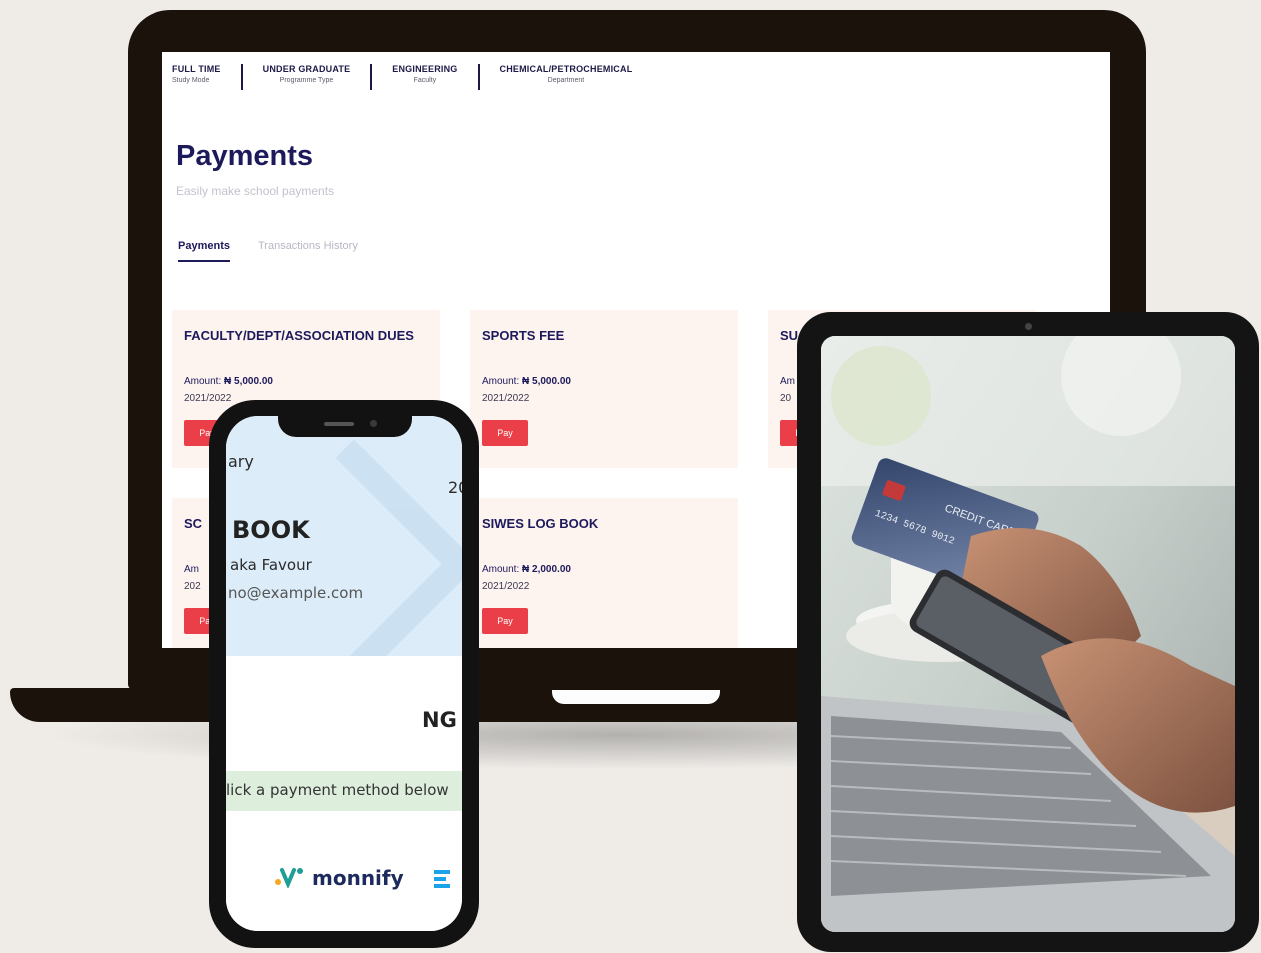 The height and width of the screenshot is (953, 1261). Describe the element at coordinates (439, 720) in the screenshot. I see `currency-fragment: NG` at that location.